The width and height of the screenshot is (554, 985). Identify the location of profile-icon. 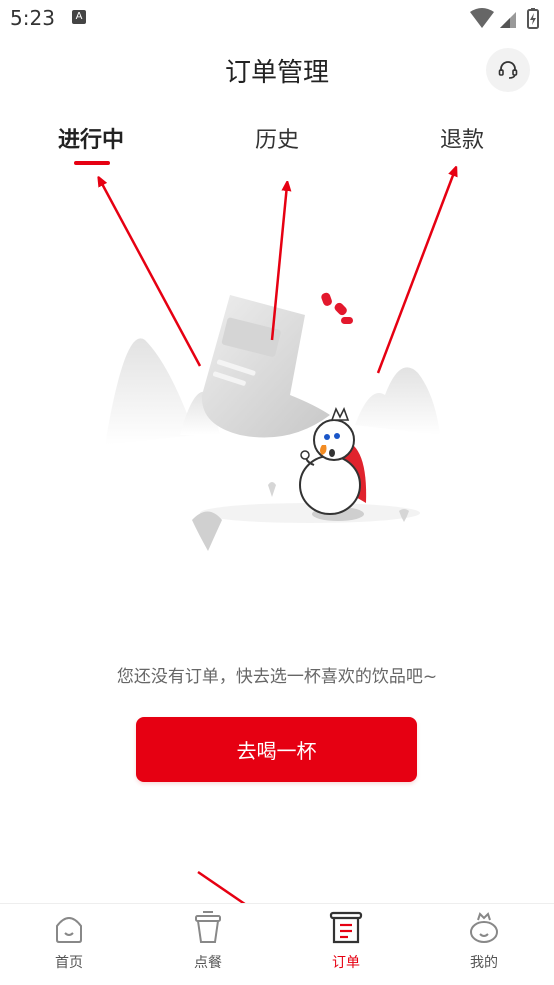
(484, 928).